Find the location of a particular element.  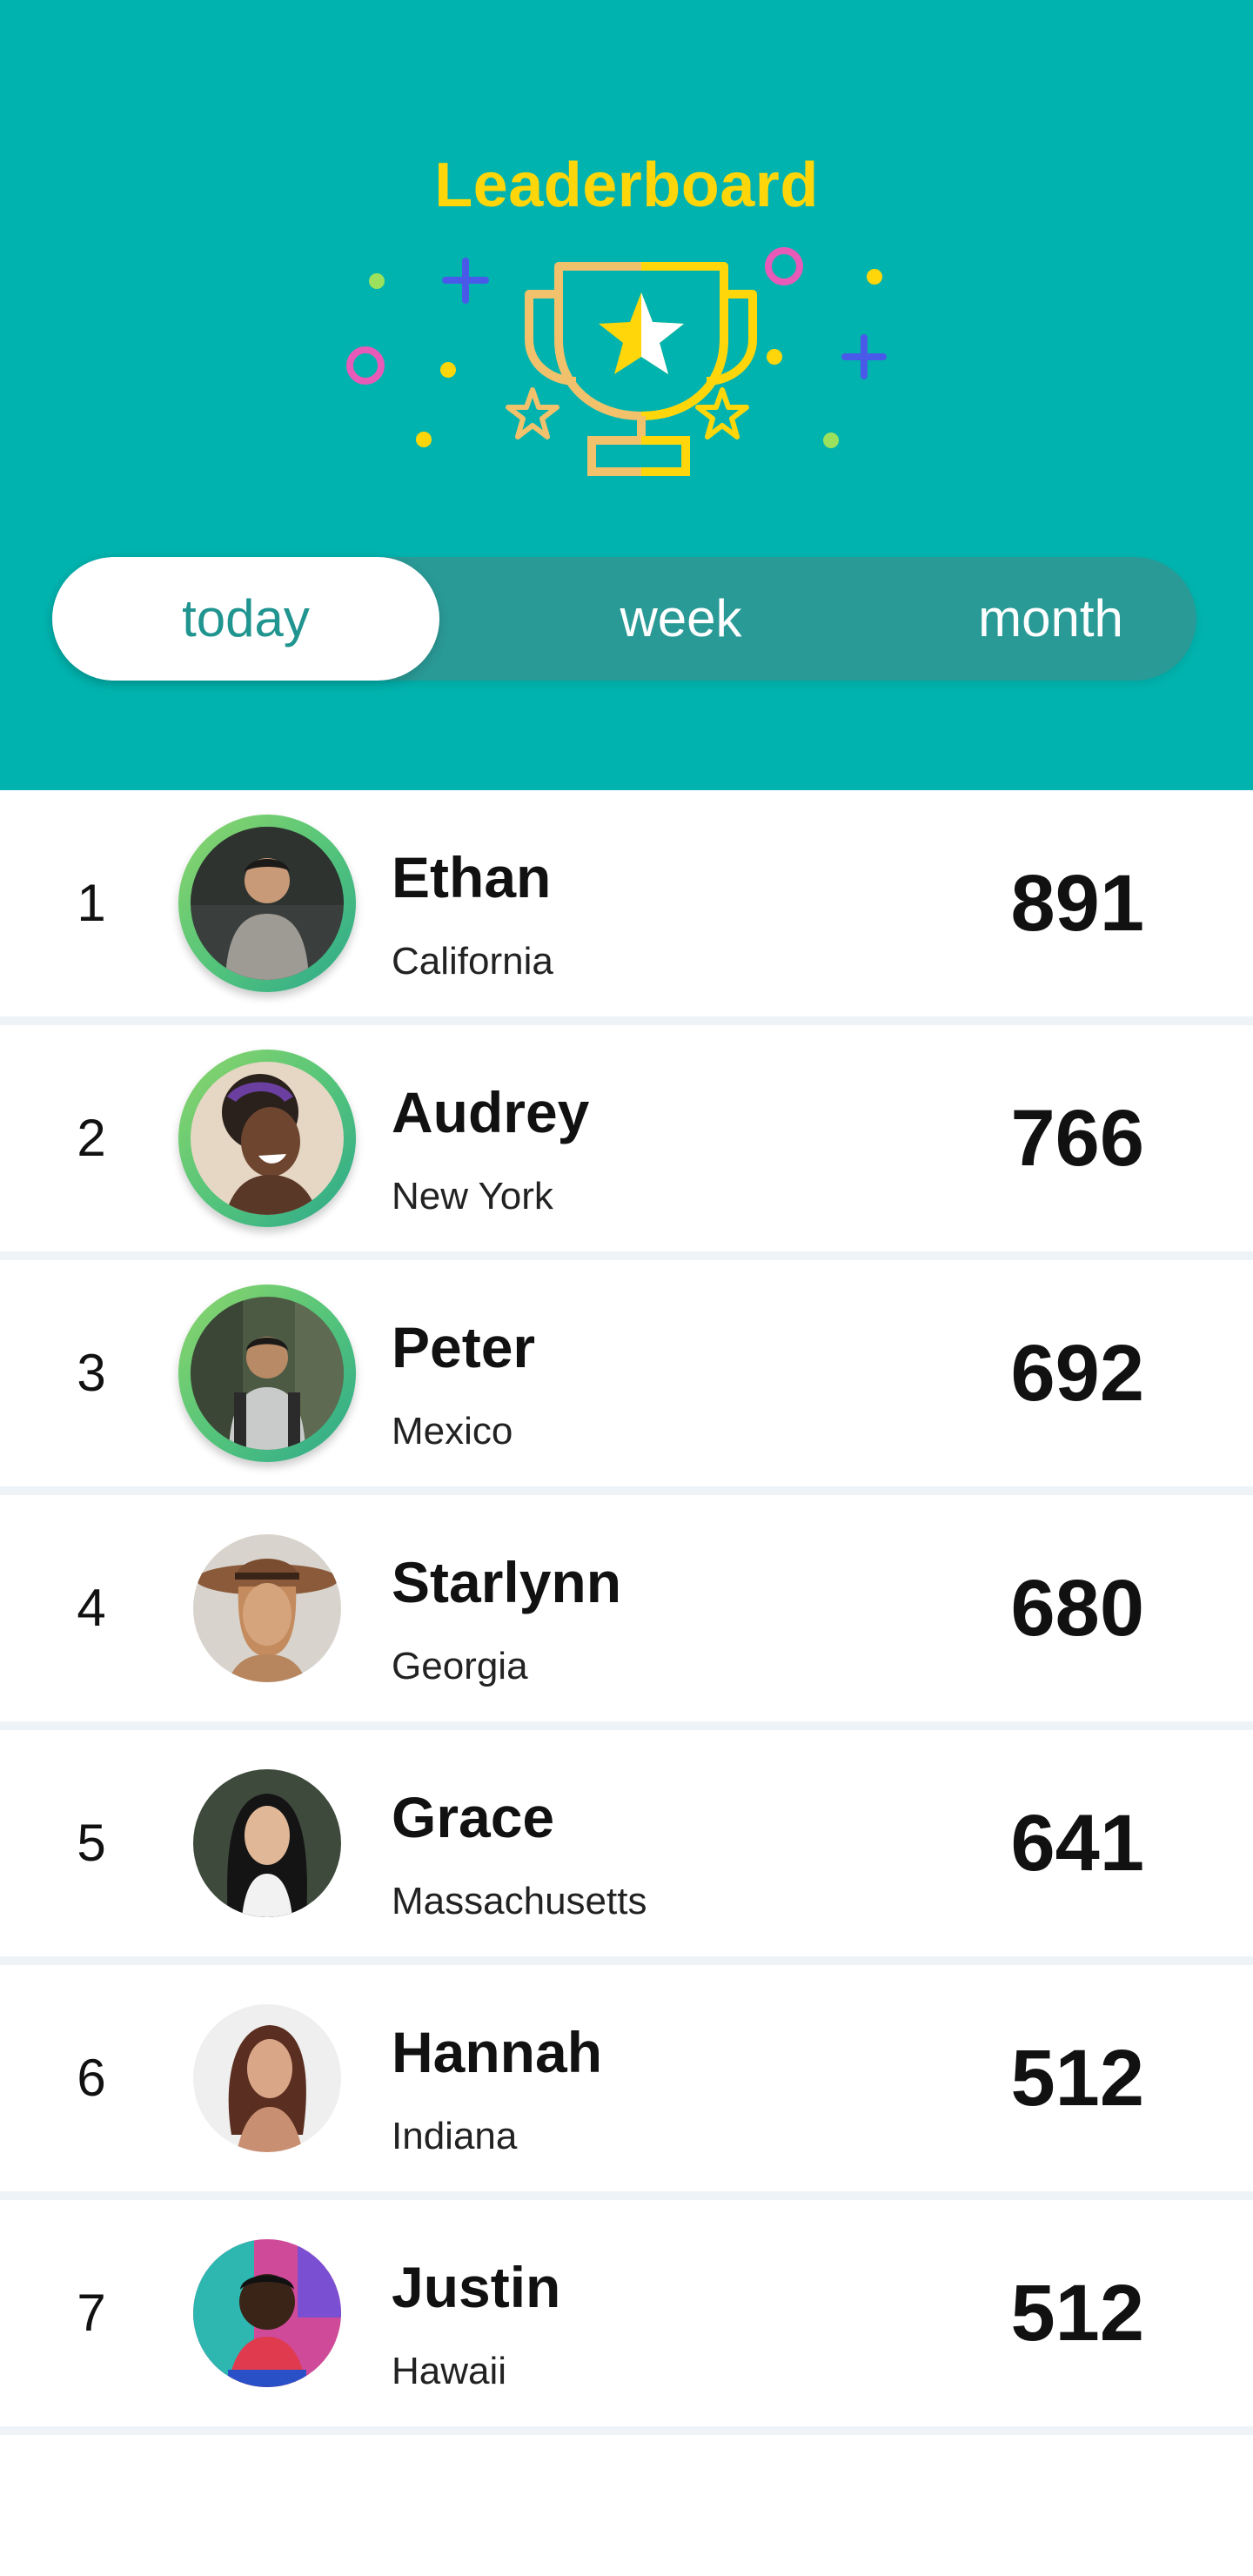

player-score: 692 is located at coordinates (1077, 1373).